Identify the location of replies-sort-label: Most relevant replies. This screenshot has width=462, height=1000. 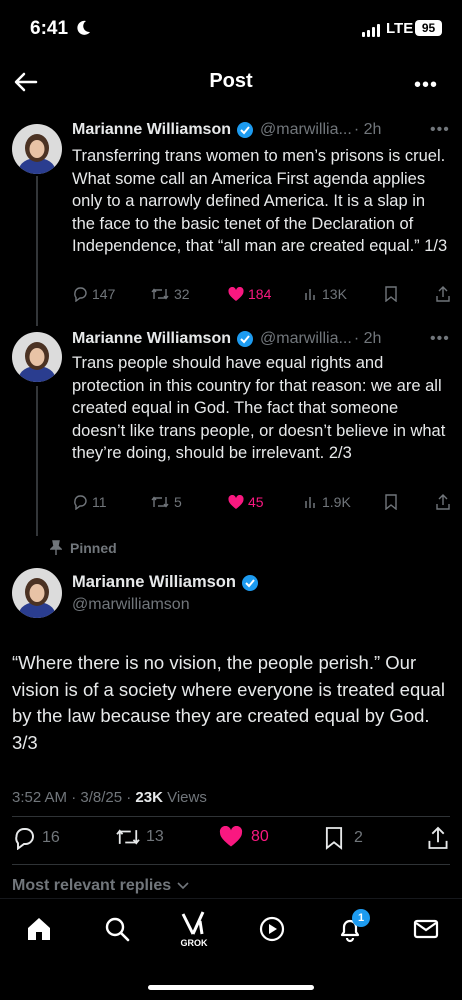
(92, 885).